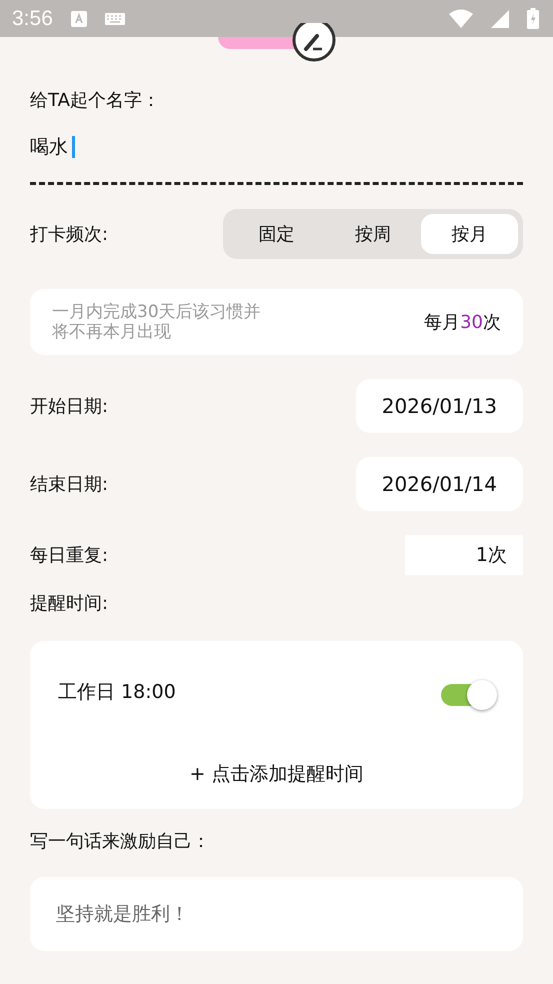 This screenshot has width=553, height=984. Describe the element at coordinates (69, 406) in the screenshot. I see `date-label: 开始日期:` at that location.